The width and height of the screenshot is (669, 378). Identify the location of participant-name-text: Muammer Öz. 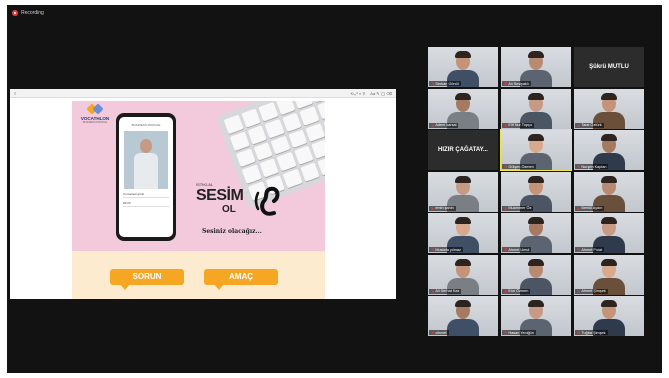
(520, 208).